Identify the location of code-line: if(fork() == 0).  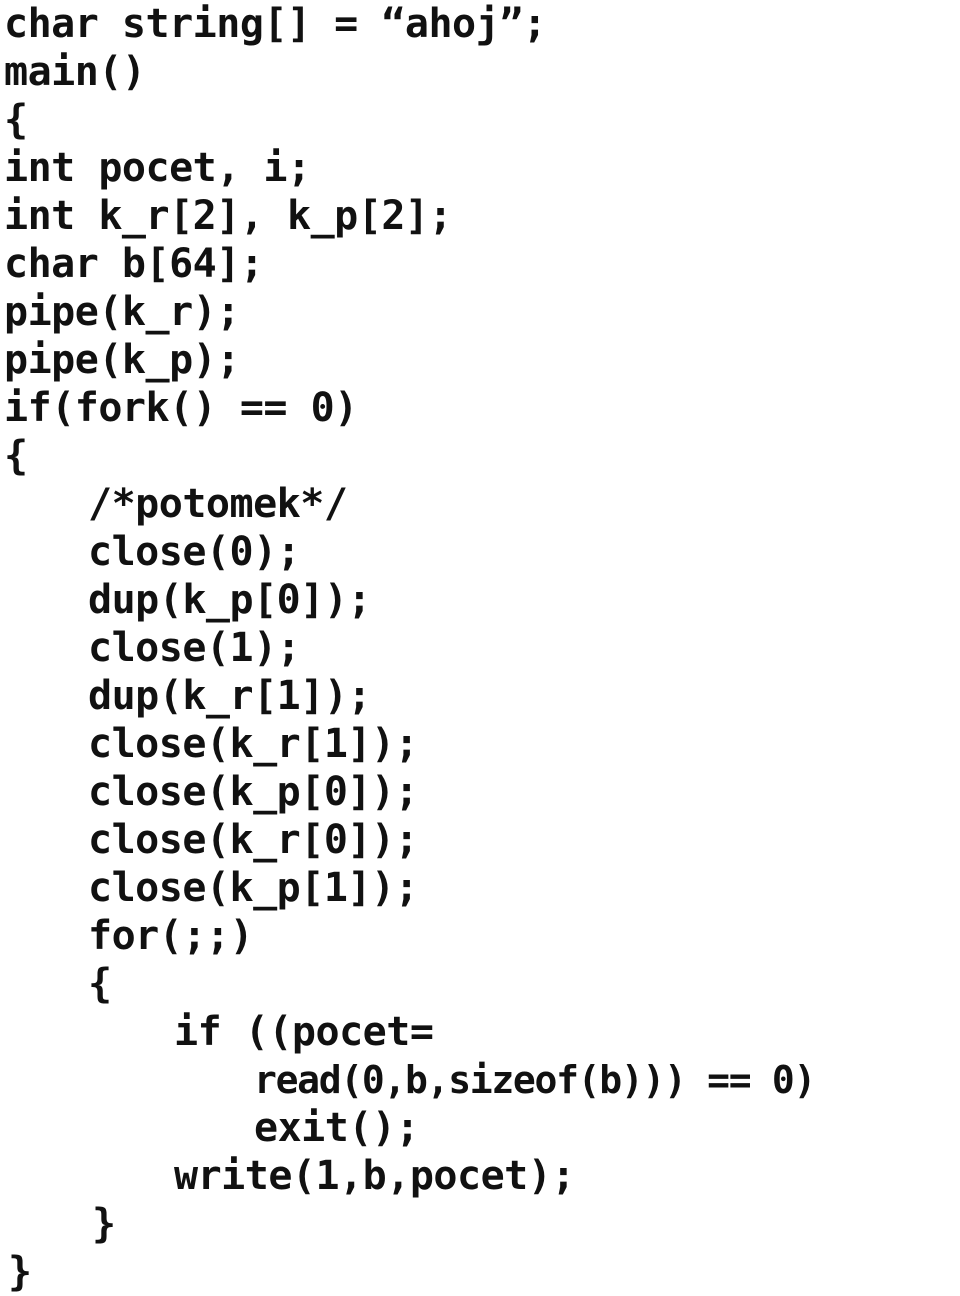
(181, 408).